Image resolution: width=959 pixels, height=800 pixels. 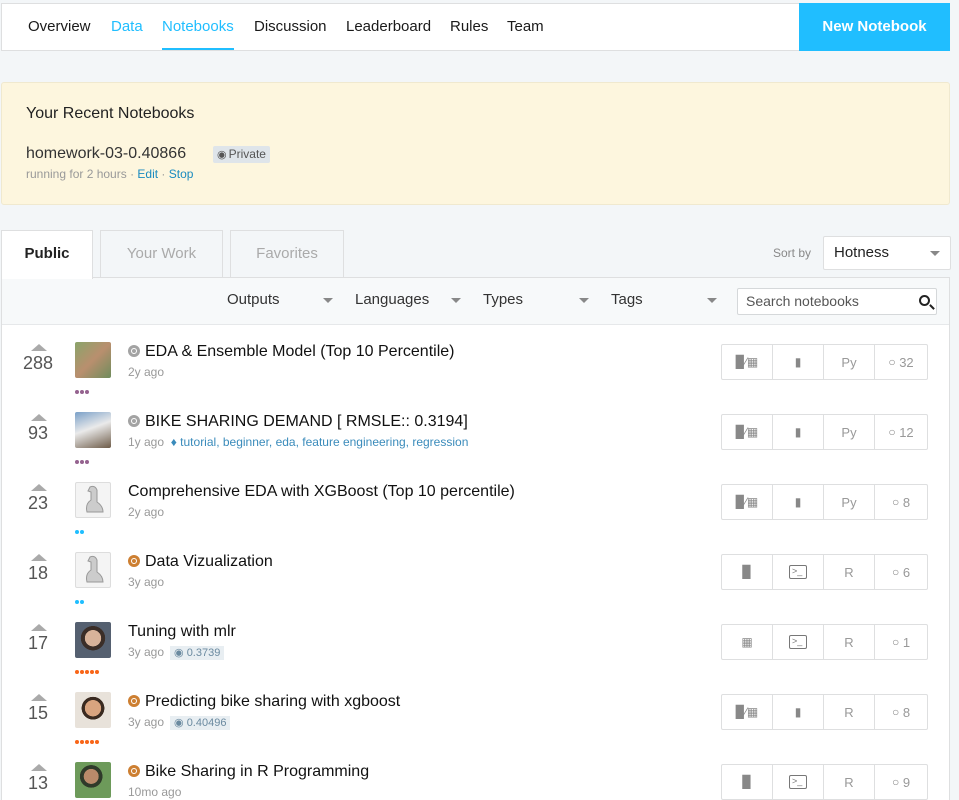 I want to click on notebook-title: Bike Sharing in R Programming, so click(x=248, y=772).